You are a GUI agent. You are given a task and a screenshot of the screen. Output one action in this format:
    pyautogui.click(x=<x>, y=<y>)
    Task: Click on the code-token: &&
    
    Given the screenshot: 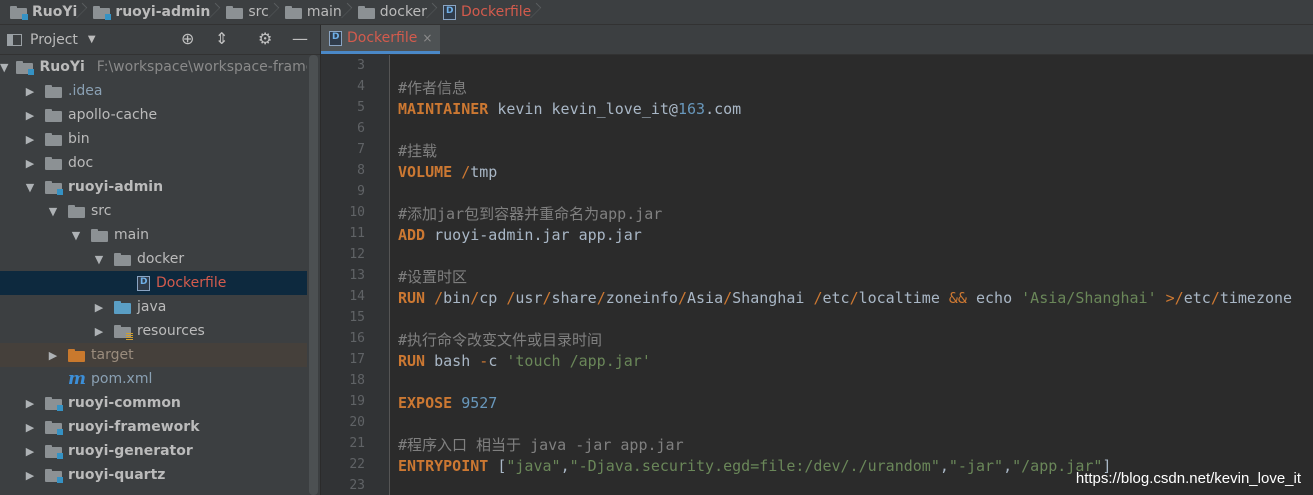 What is the action you would take?
    pyautogui.click(x=957, y=298)
    